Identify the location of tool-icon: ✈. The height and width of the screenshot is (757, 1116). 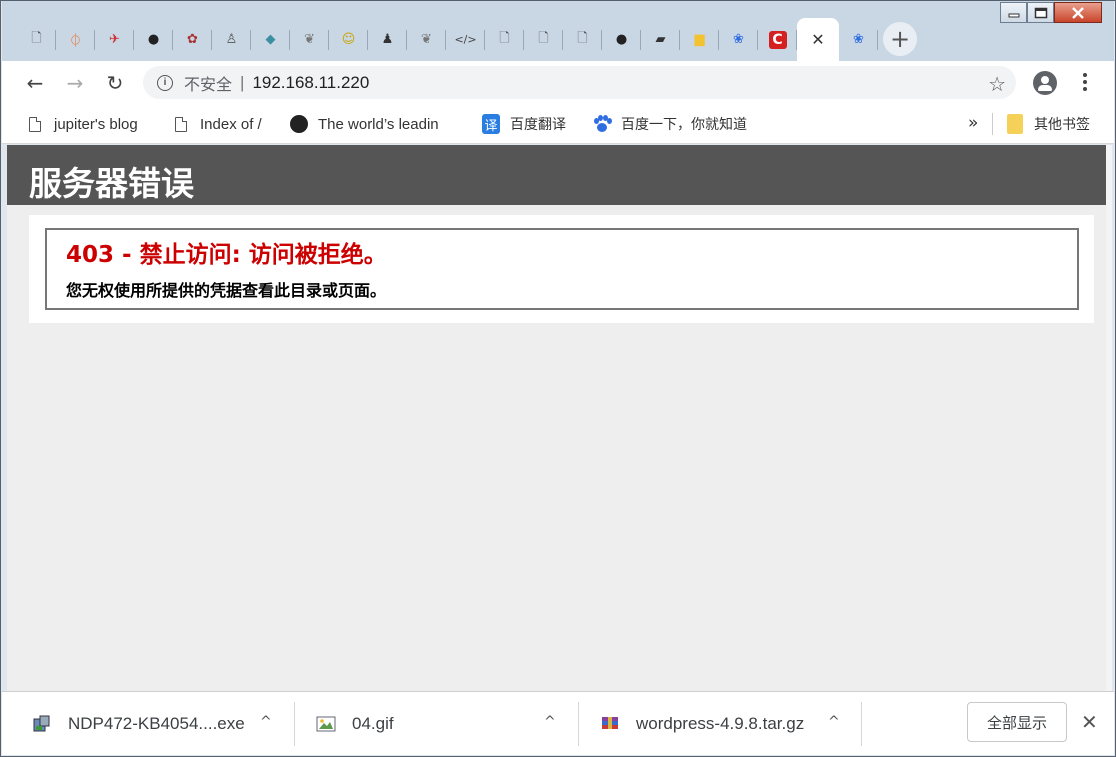
(114, 39).